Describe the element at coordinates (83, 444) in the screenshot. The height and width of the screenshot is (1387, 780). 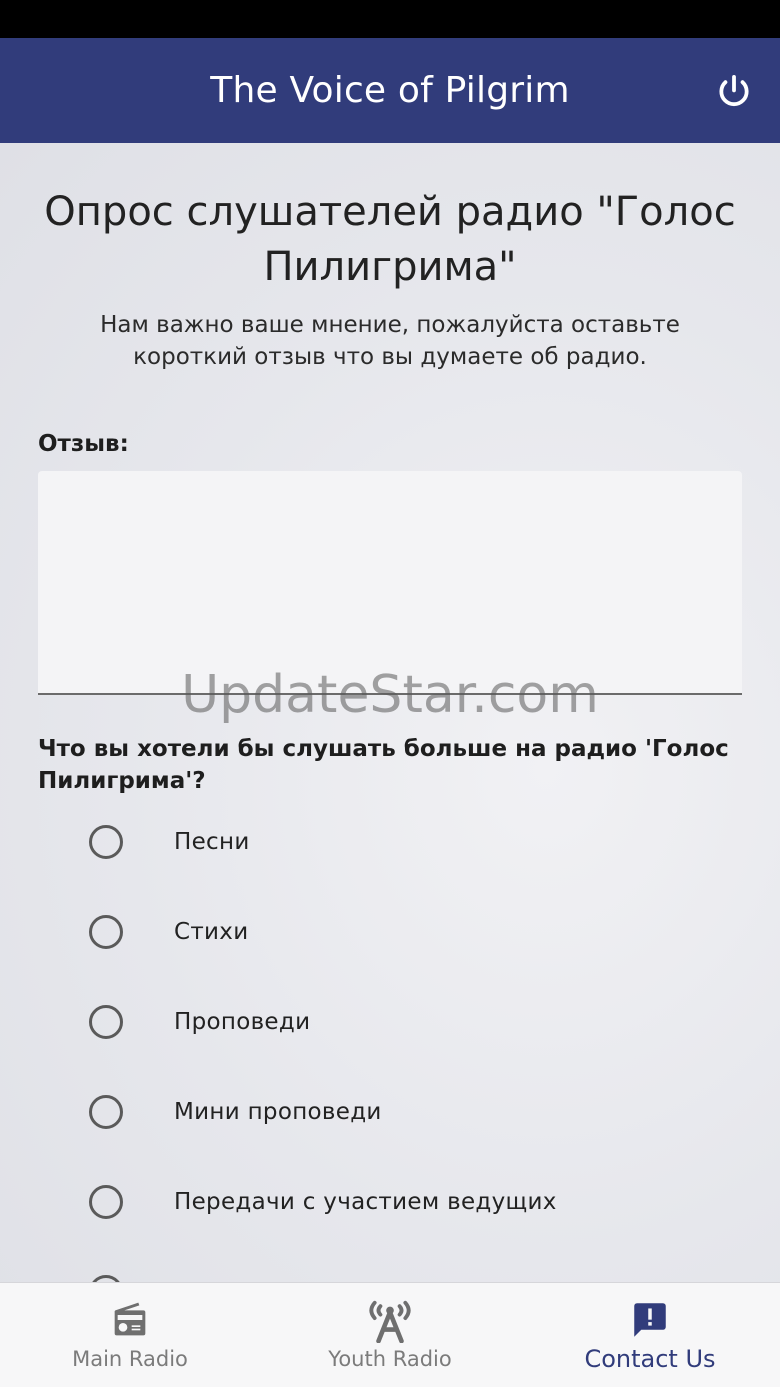
I see `feedback-label: Отзыв:` at that location.